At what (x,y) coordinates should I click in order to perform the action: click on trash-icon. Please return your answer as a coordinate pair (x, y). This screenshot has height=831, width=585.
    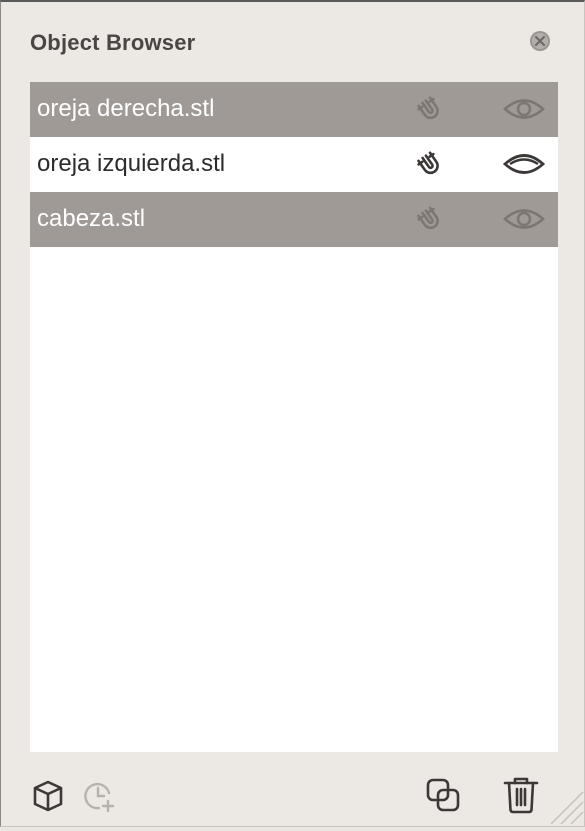
    Looking at the image, I should click on (520, 794).